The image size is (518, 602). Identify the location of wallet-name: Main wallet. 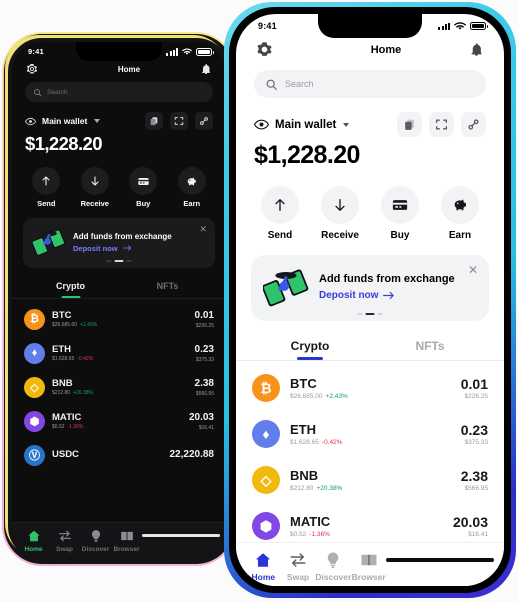
(65, 121).